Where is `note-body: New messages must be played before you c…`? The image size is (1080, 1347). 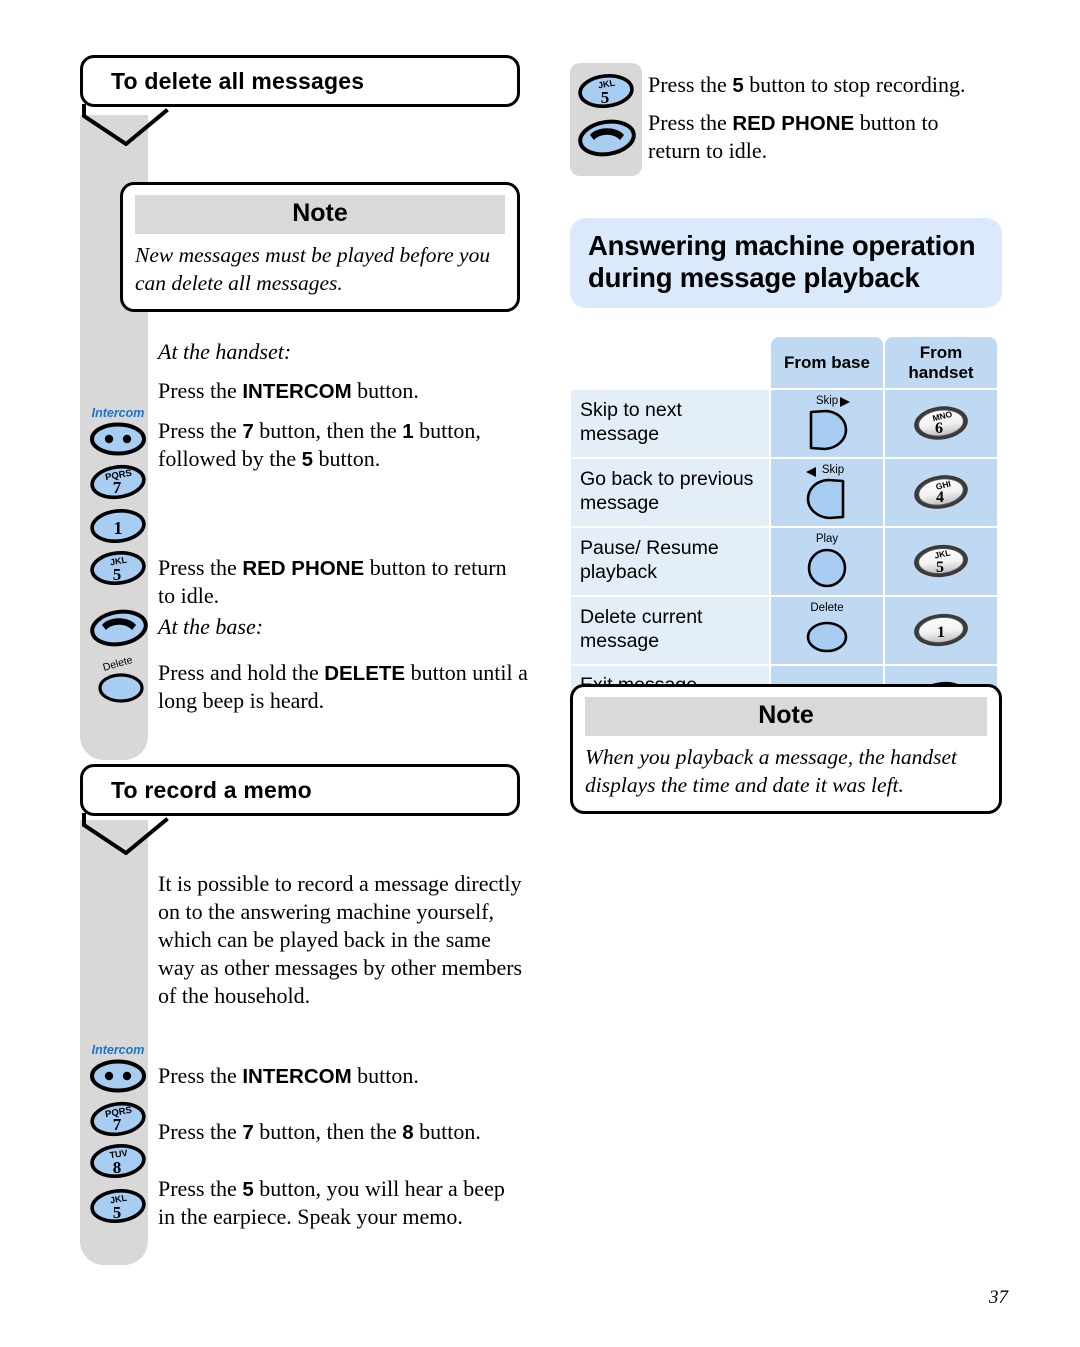
note-body: New messages must be played before you c… is located at coordinates (313, 269).